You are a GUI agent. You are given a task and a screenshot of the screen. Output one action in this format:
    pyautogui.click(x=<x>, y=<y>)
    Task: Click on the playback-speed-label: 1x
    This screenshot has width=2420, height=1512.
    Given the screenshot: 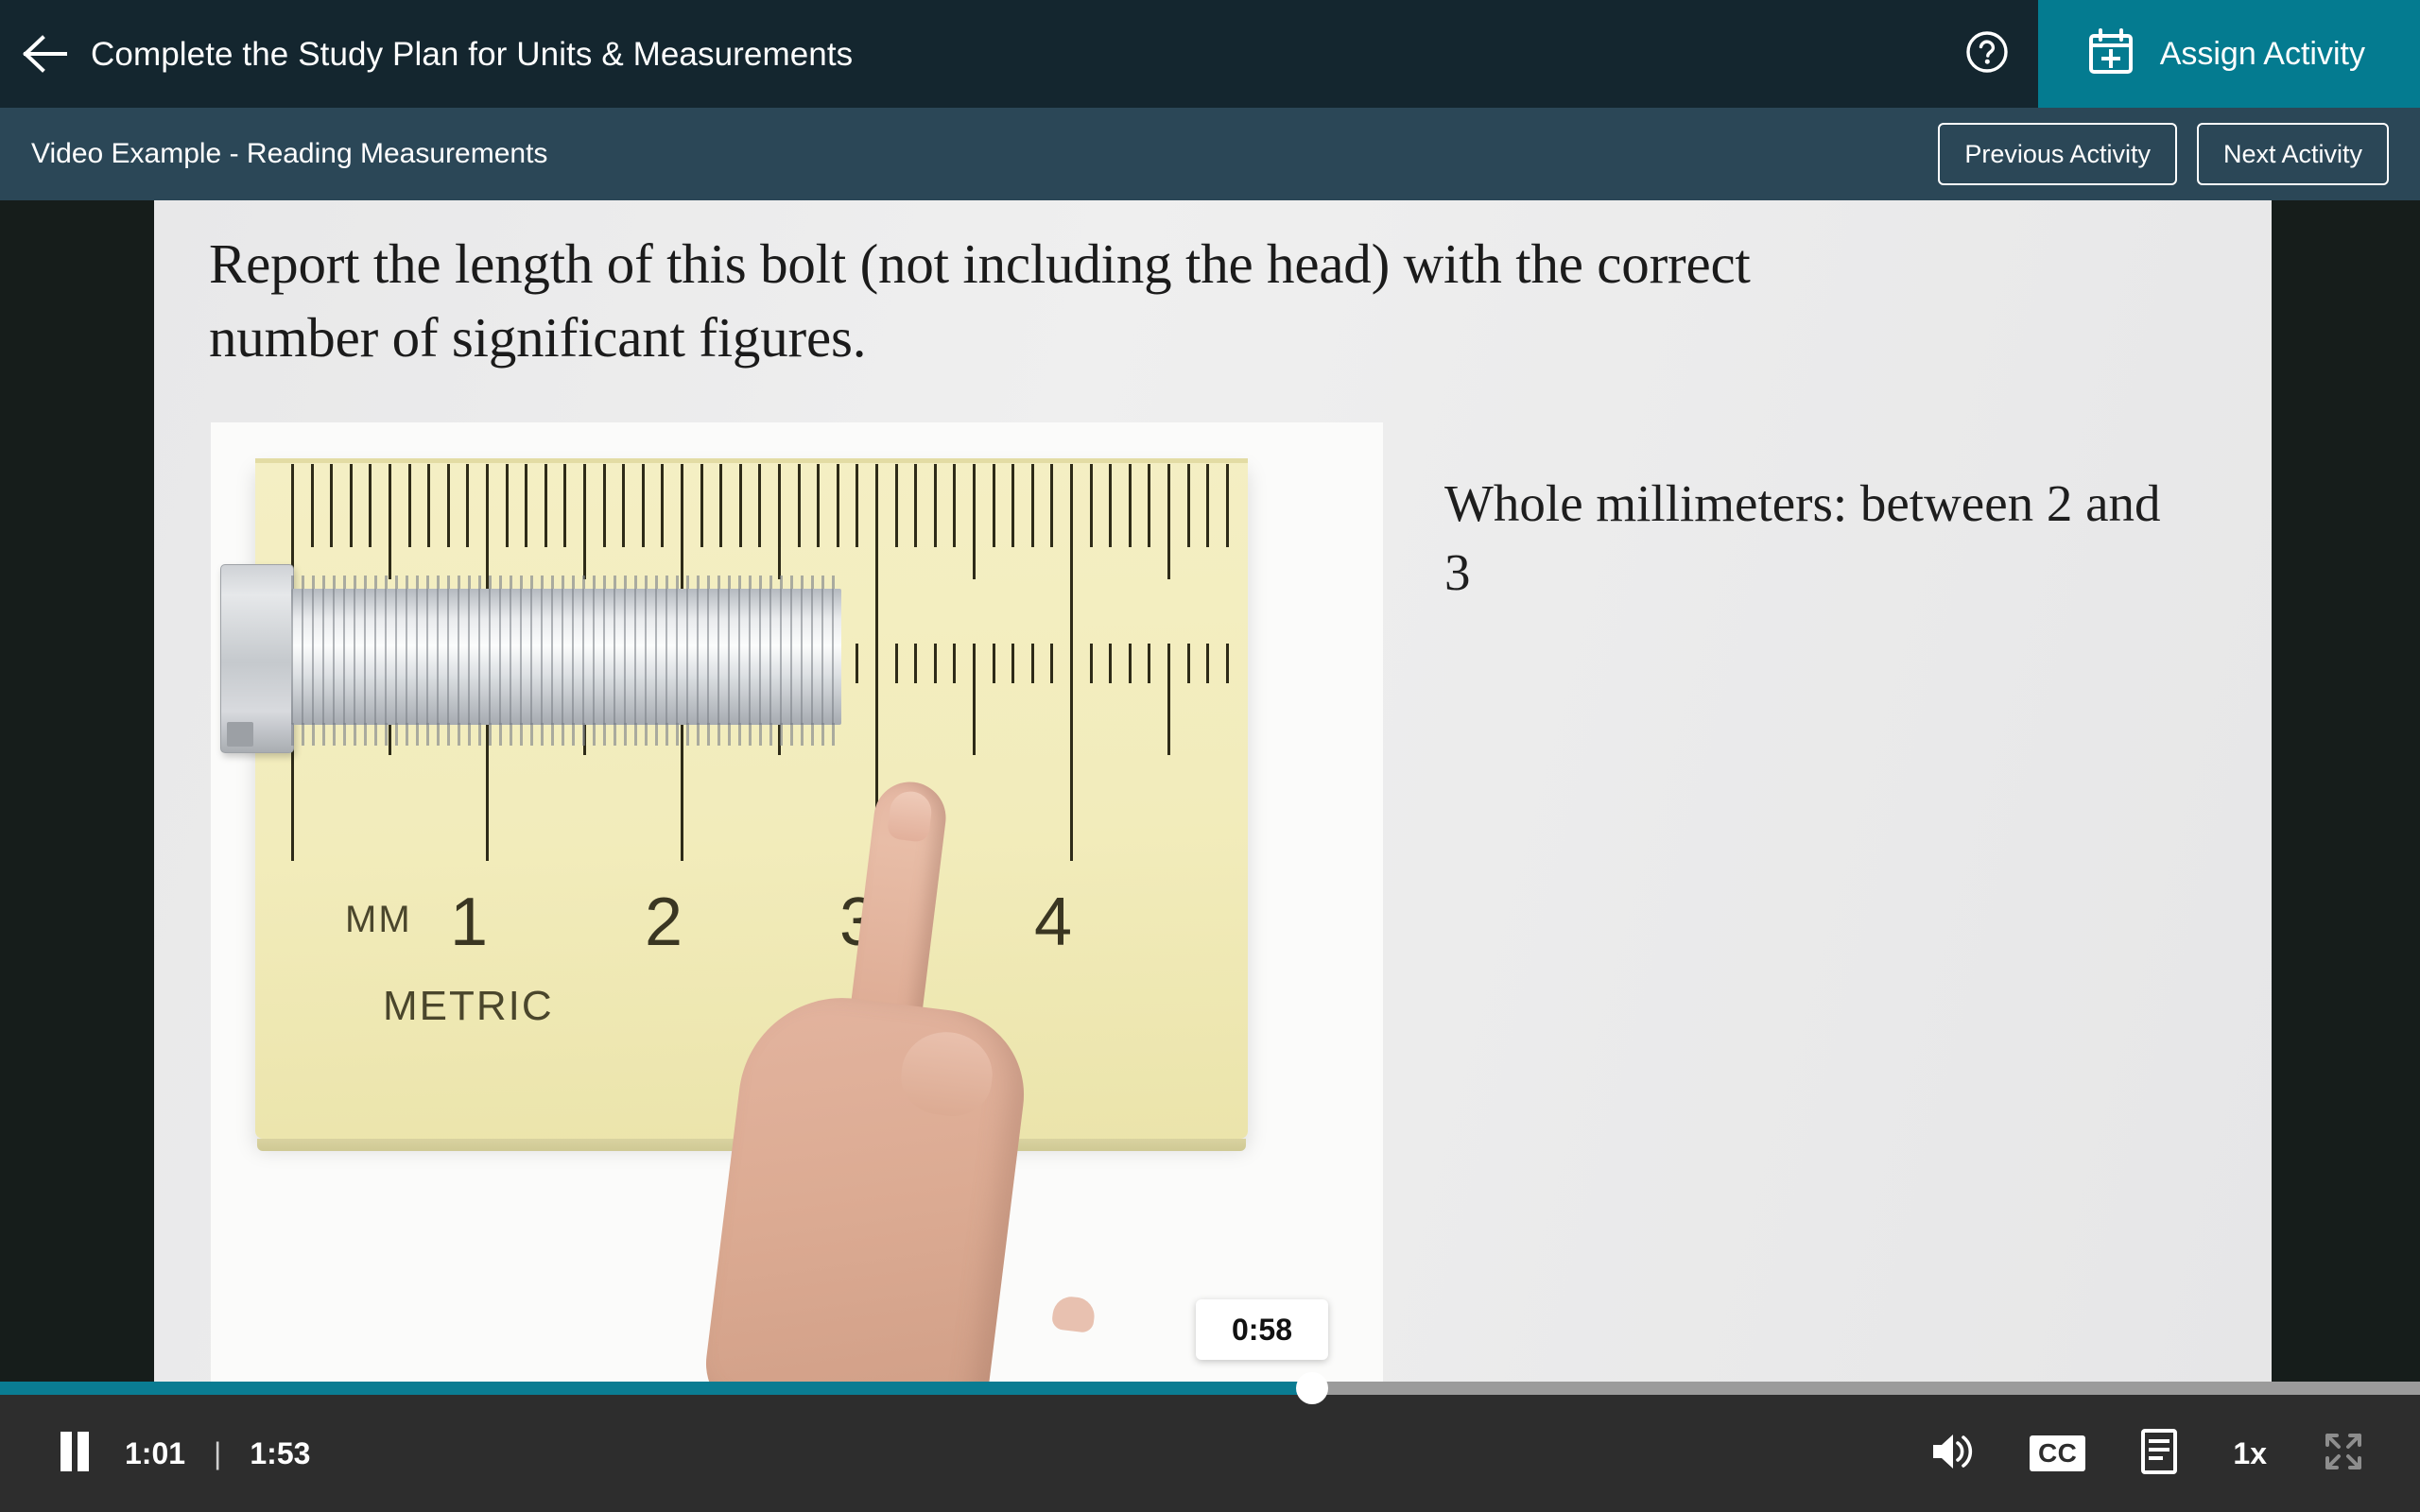 What is the action you would take?
    pyautogui.click(x=2250, y=1453)
    